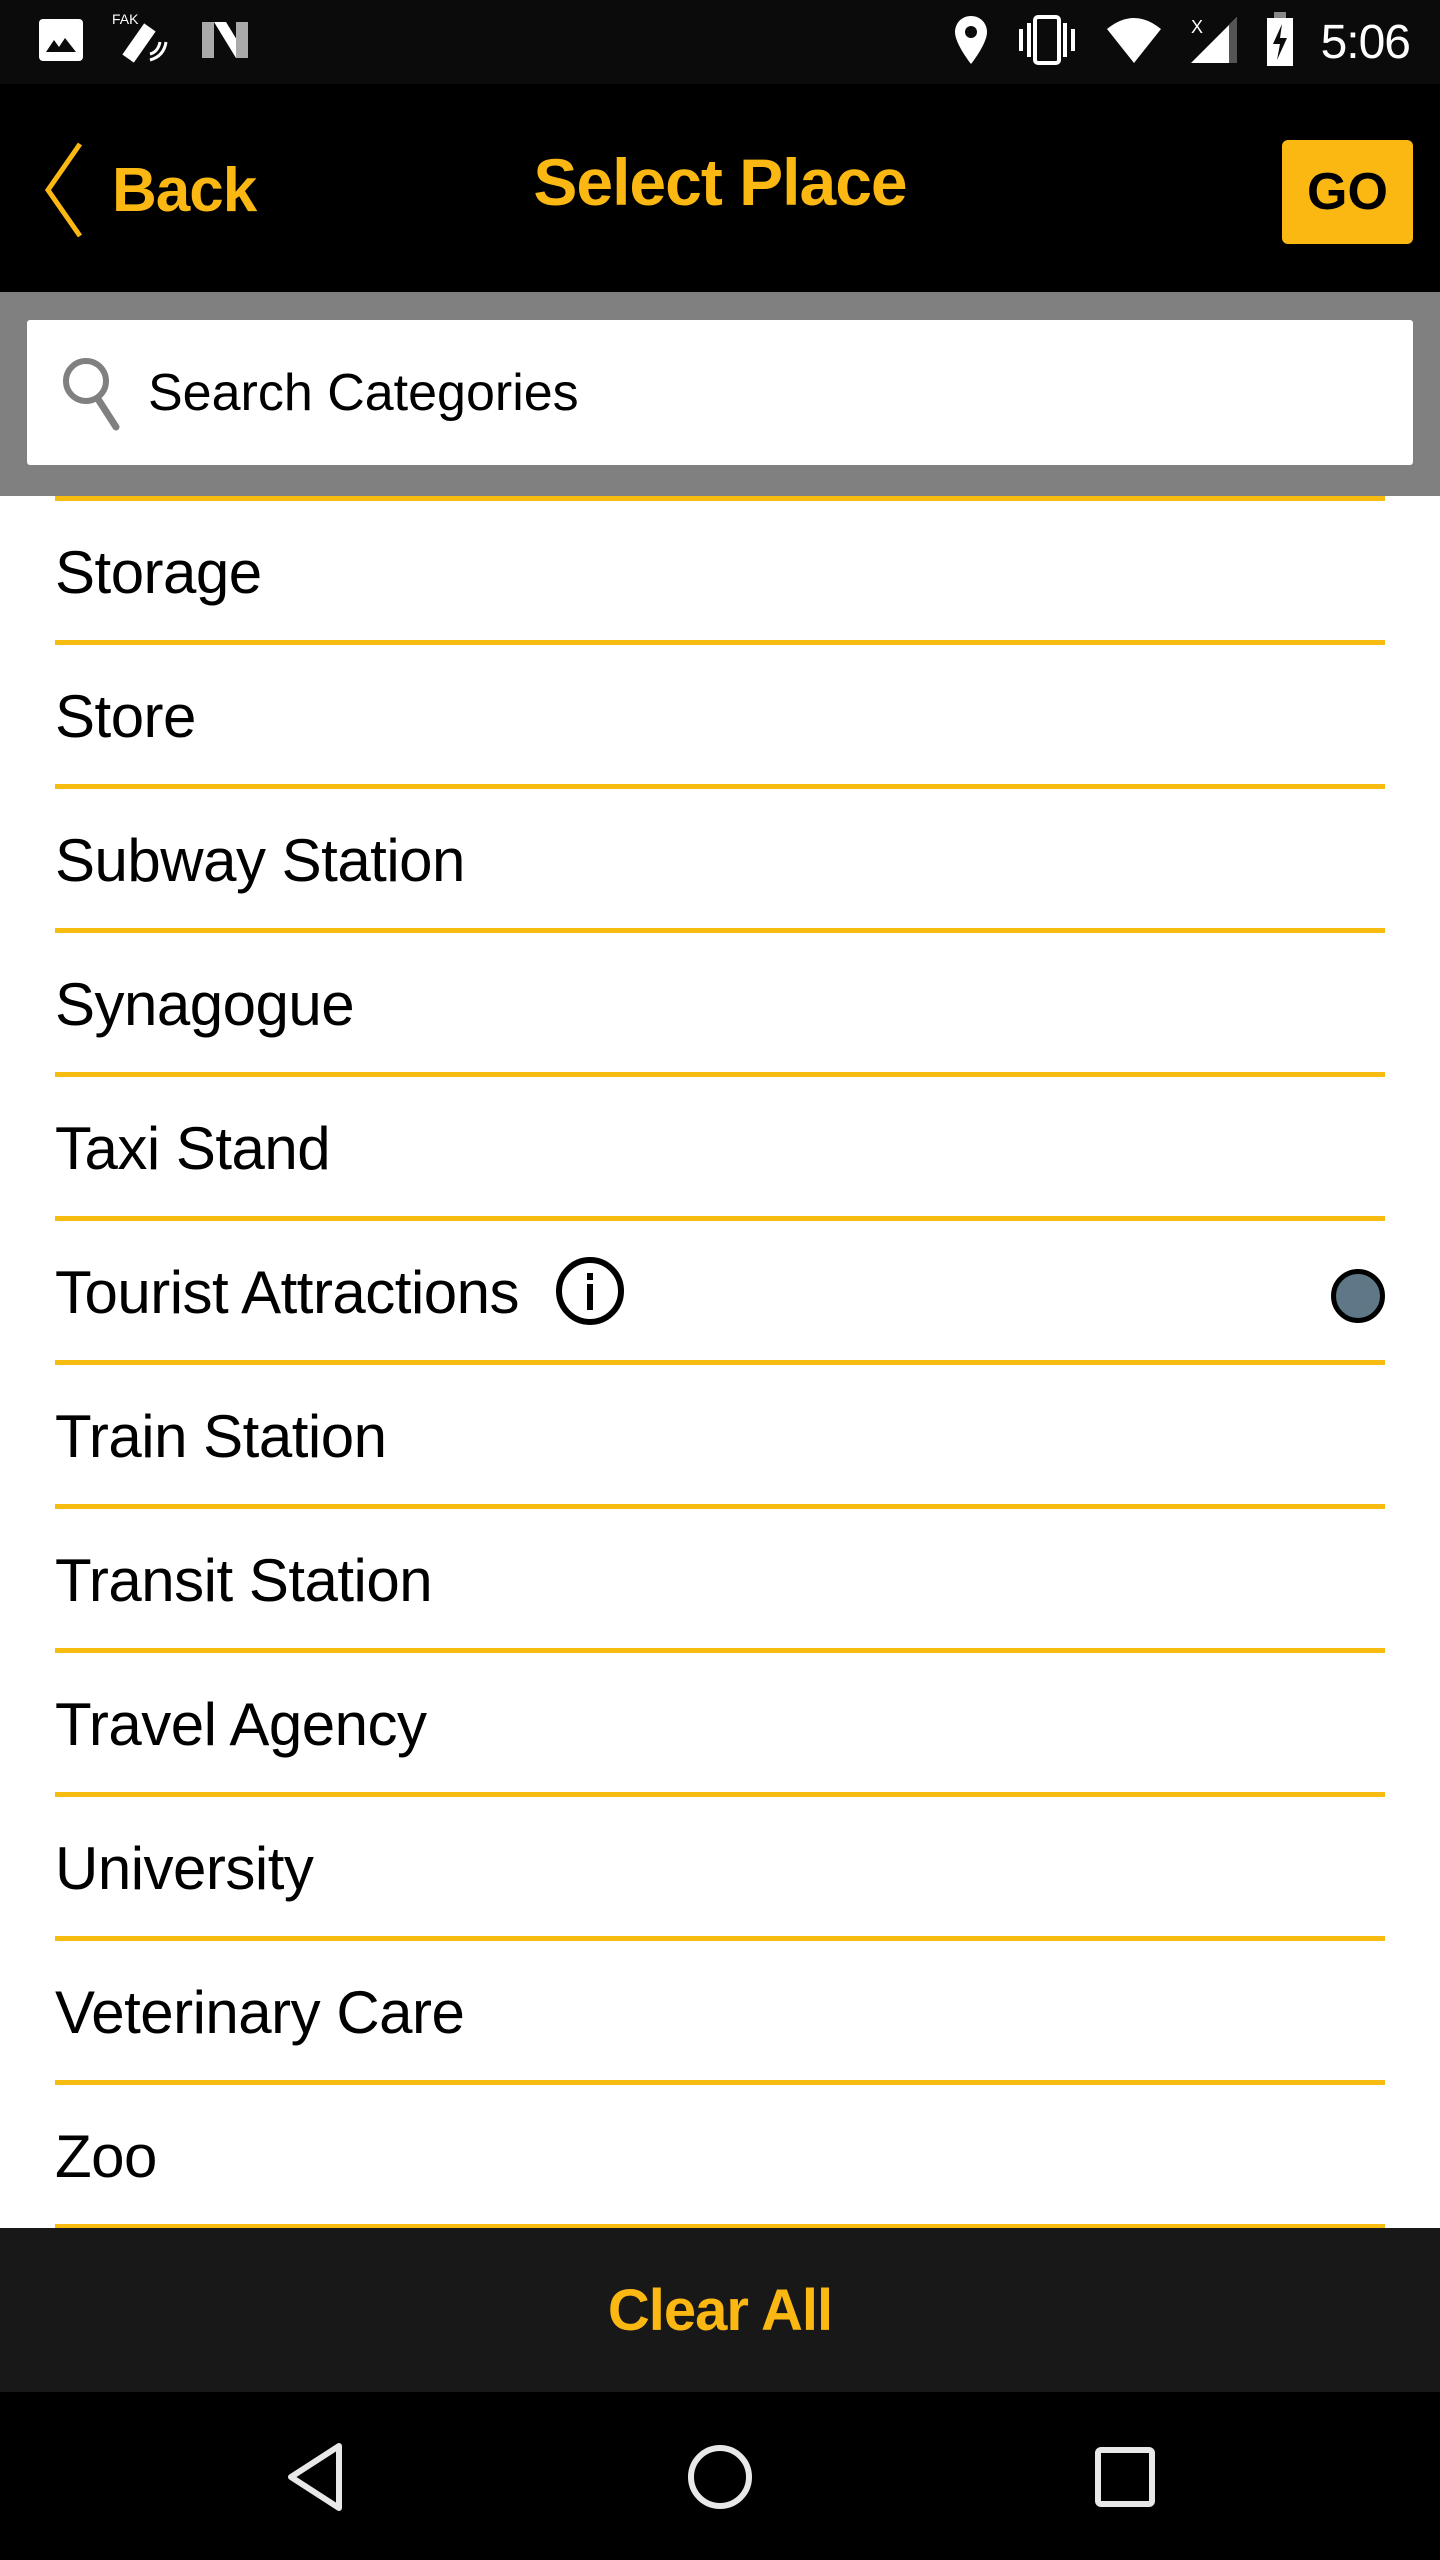 The image size is (1440, 2560). I want to click on list-item: Zoo, so click(720, 2156).